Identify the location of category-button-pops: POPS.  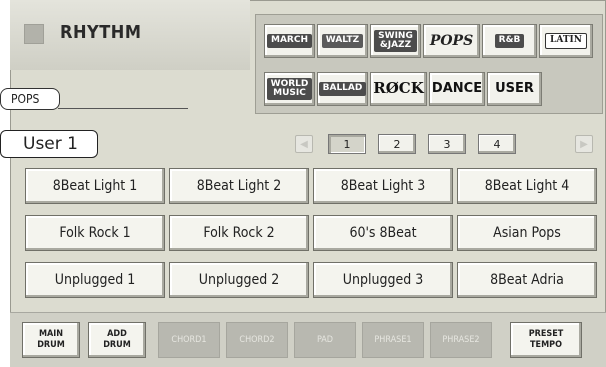
(451, 41).